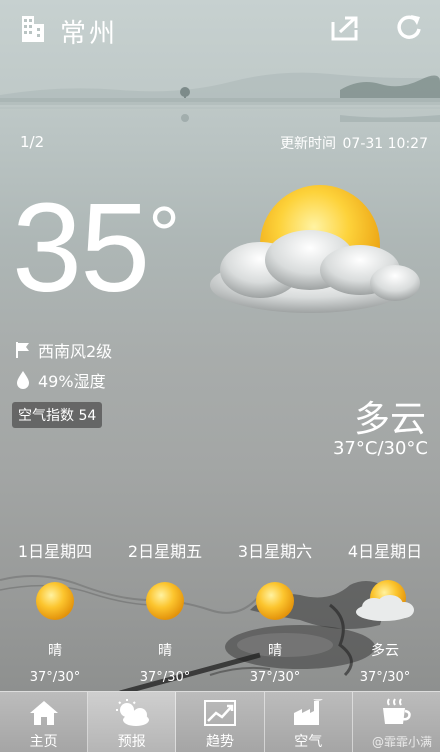  Describe the element at coordinates (72, 381) in the screenshot. I see `humidity-text: 49%湿度` at that location.